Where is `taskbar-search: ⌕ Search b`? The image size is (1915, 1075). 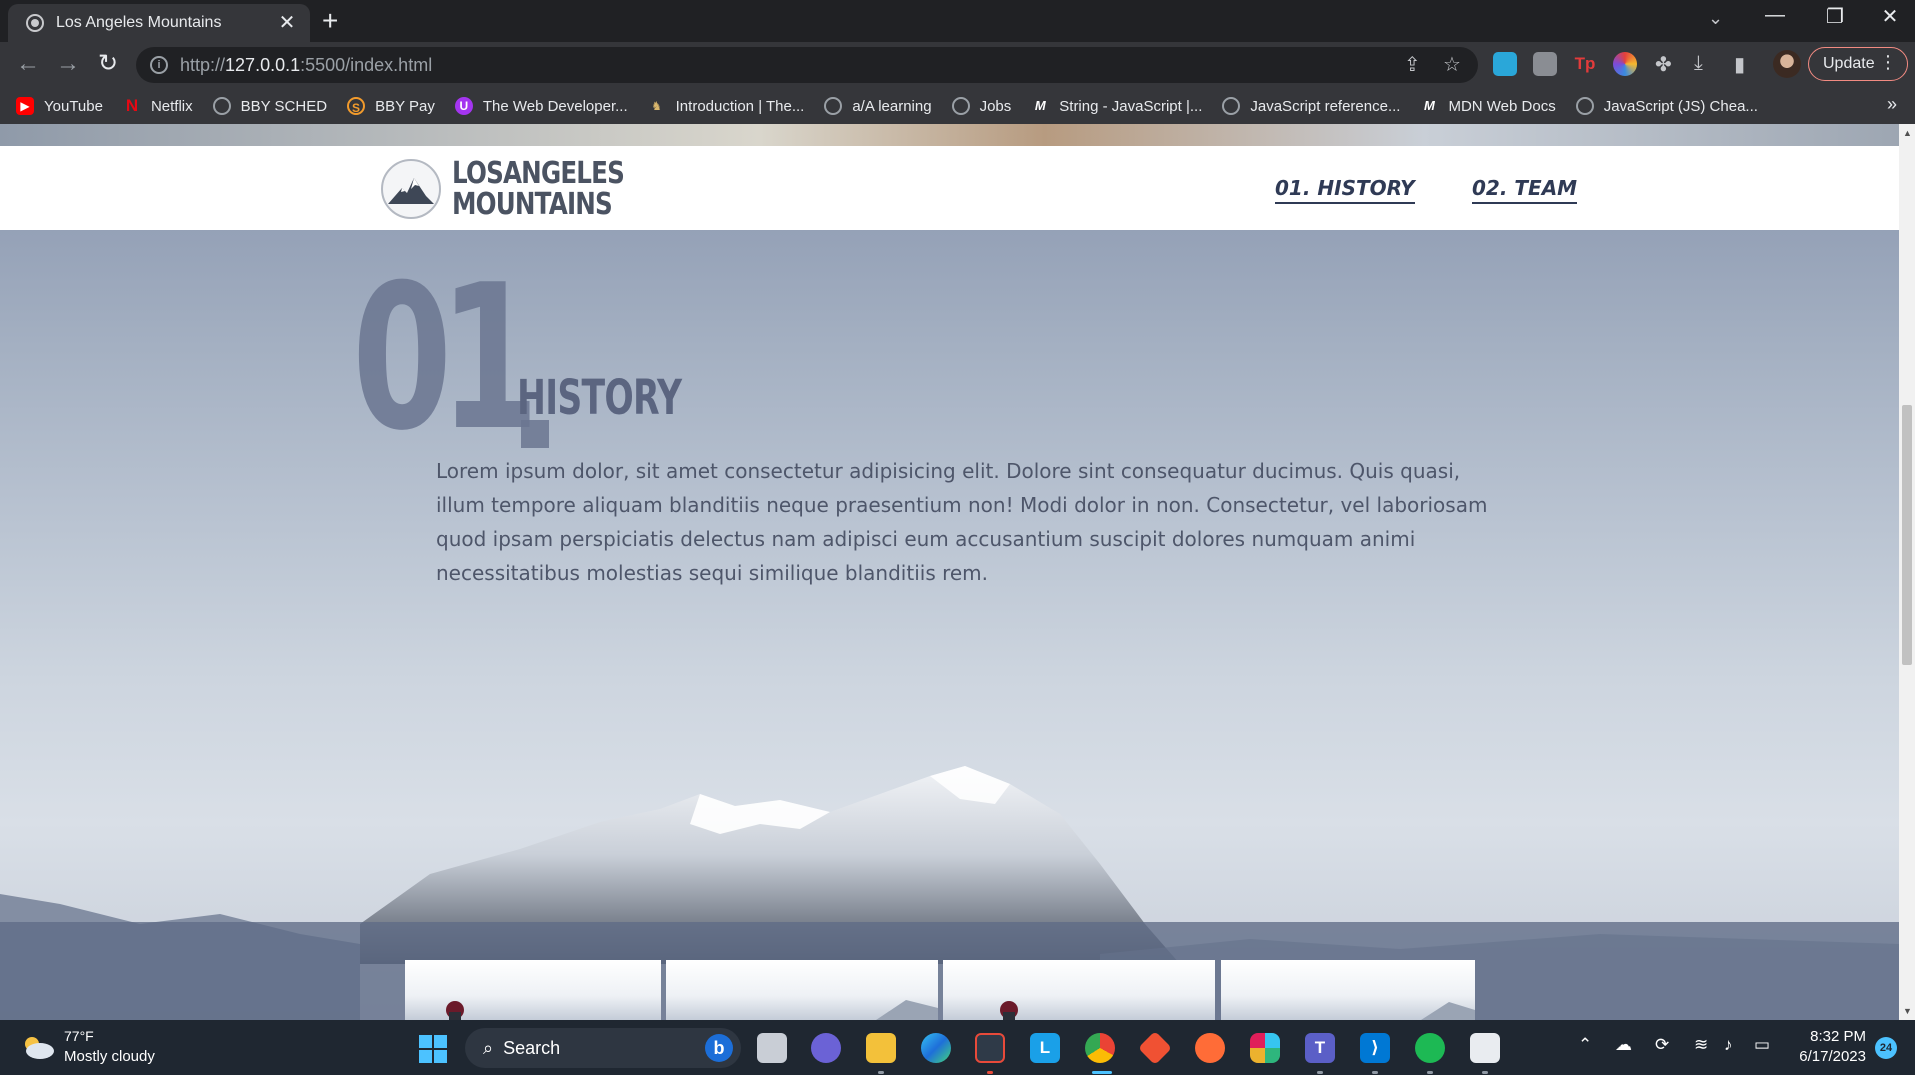 taskbar-search: ⌕ Search b is located at coordinates (603, 1048).